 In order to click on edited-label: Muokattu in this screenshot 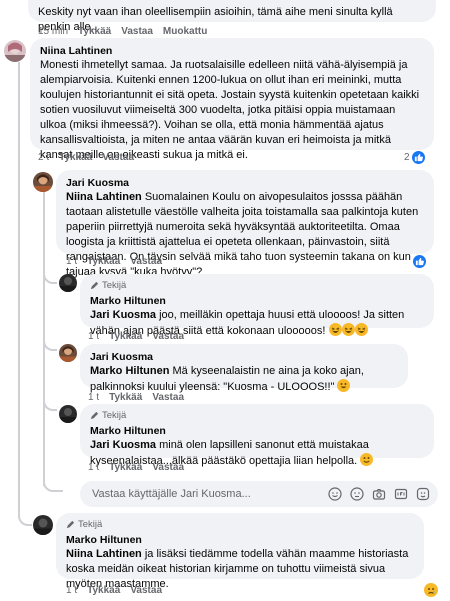, I will do `click(185, 31)`.